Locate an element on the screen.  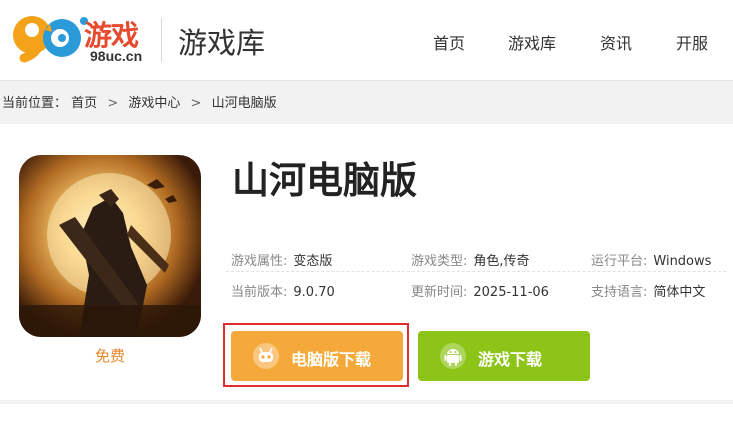
mobile-download-button: 游戏下载 is located at coordinates (504, 356).